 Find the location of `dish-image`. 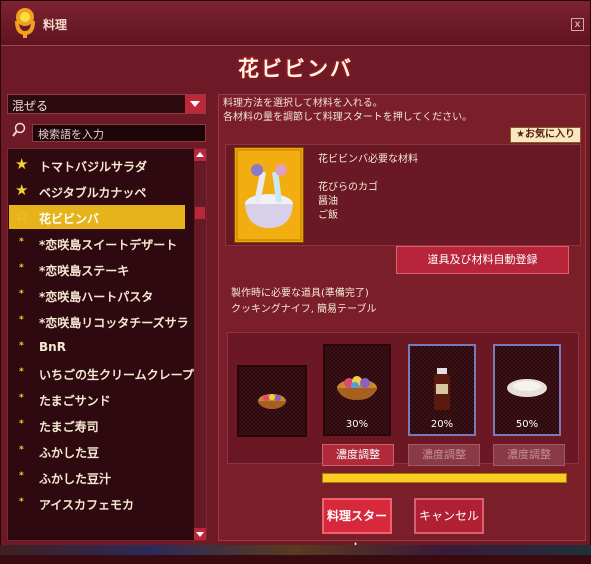

dish-image is located at coordinates (269, 195).